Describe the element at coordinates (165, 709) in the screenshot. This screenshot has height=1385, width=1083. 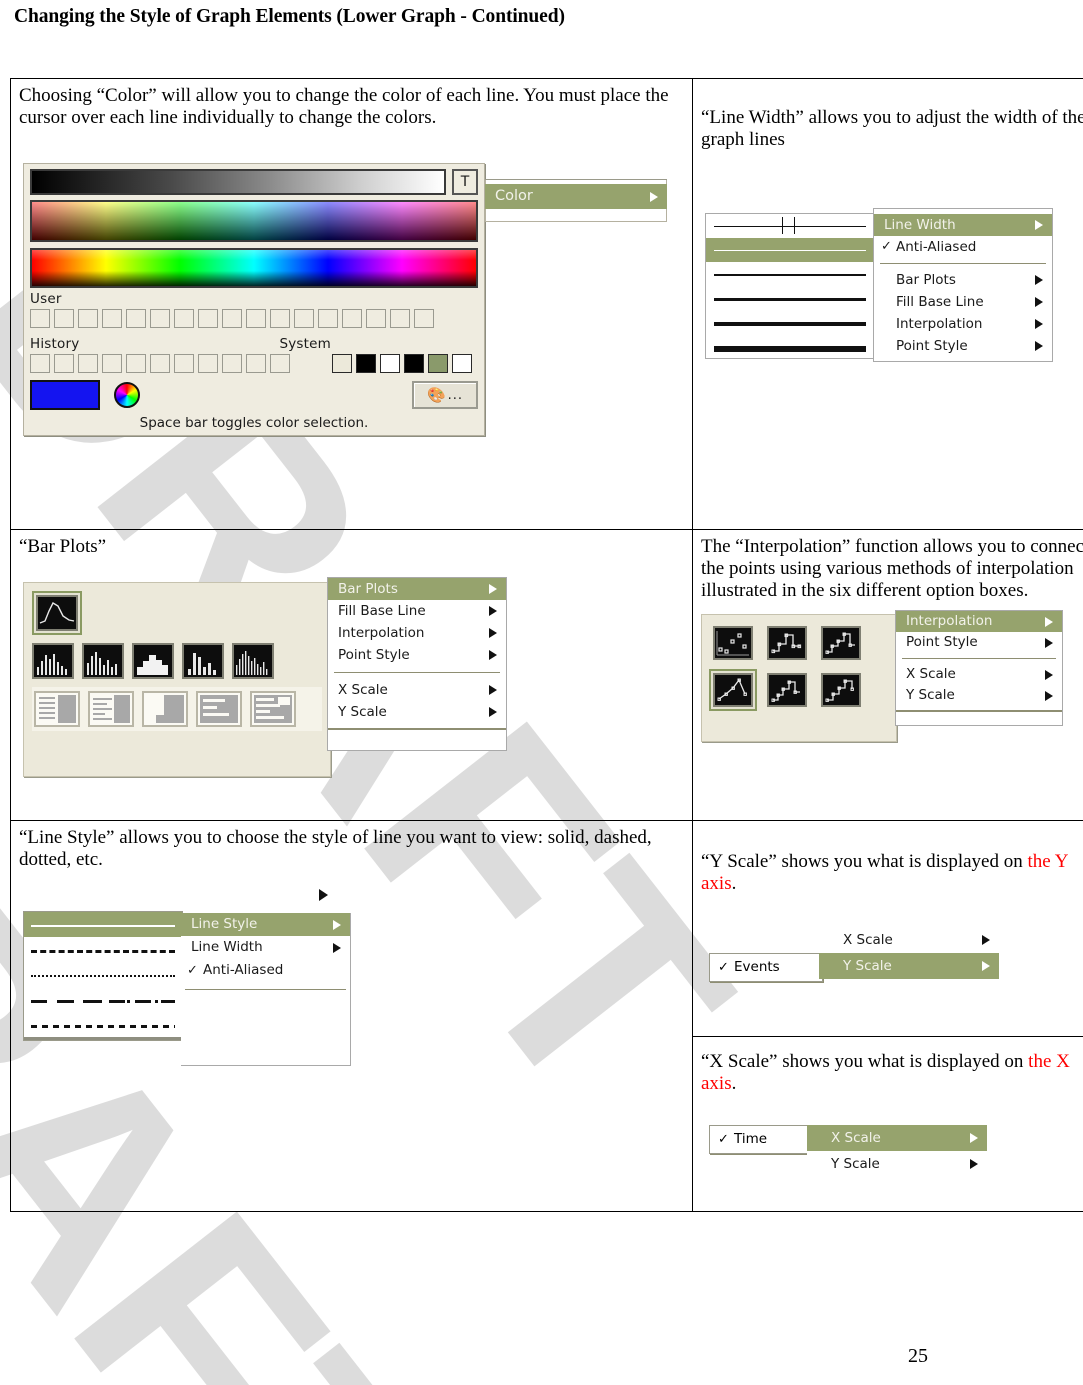
I see `fill-block-icon` at that location.